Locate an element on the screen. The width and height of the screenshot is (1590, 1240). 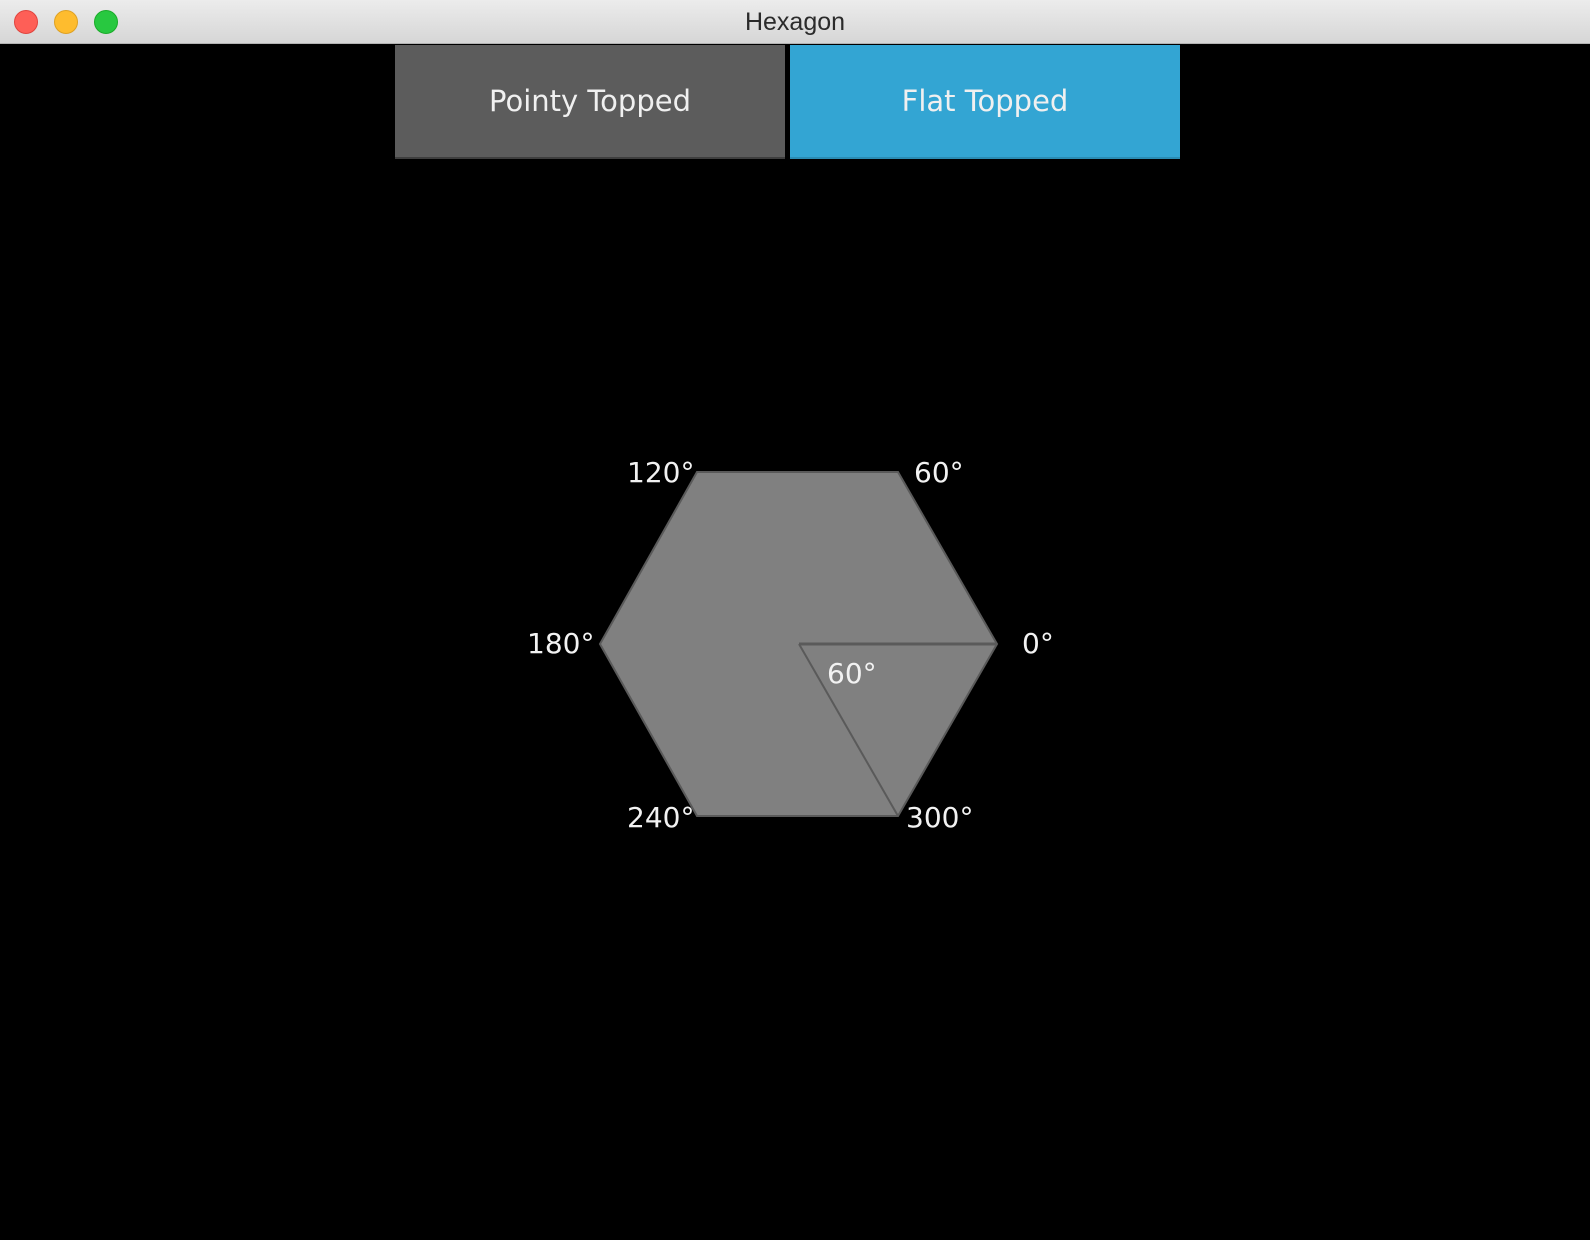
title-bar: Hexagon is located at coordinates (795, 22).